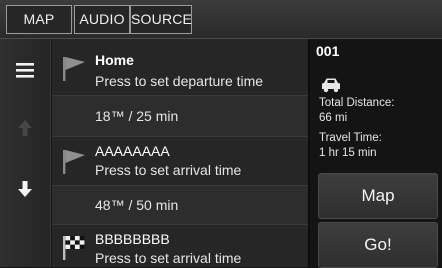  Describe the element at coordinates (309, 153) in the screenshot. I see `panel-divider` at that location.